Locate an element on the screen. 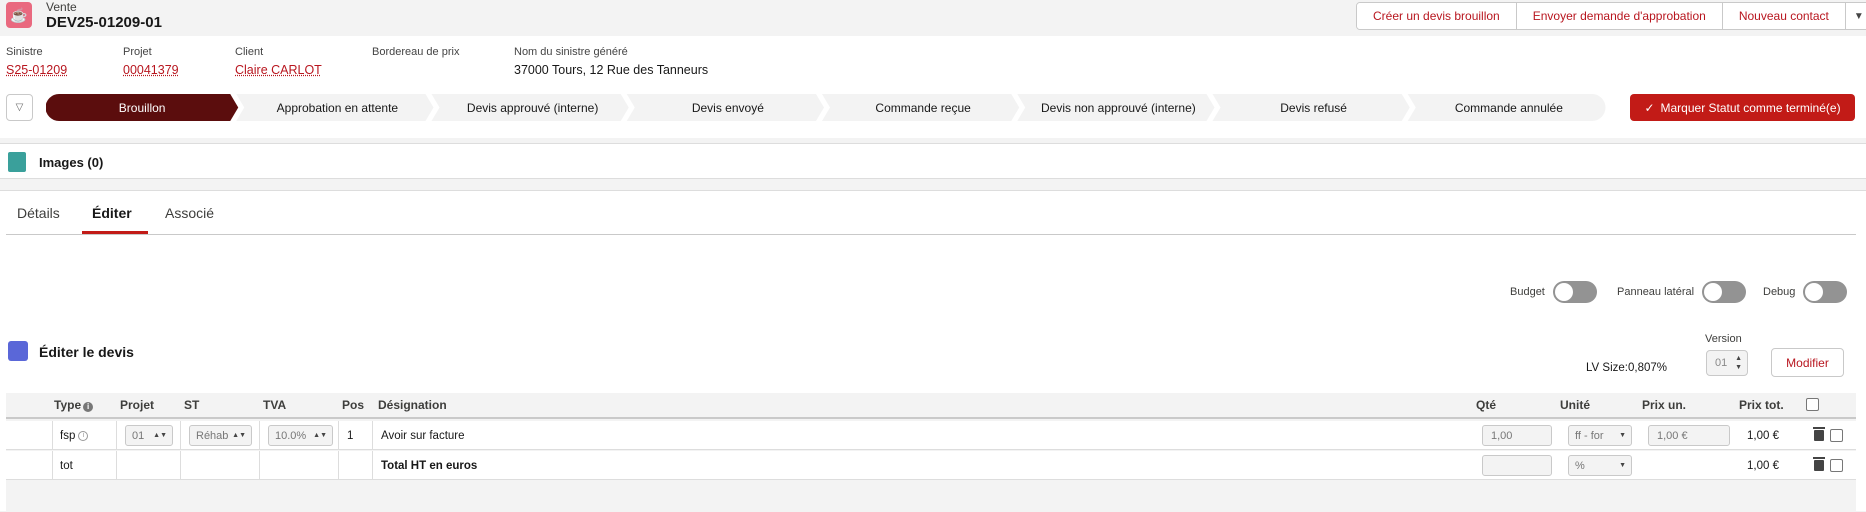 The width and height of the screenshot is (1866, 512). cell-st is located at coordinates (219, 465).